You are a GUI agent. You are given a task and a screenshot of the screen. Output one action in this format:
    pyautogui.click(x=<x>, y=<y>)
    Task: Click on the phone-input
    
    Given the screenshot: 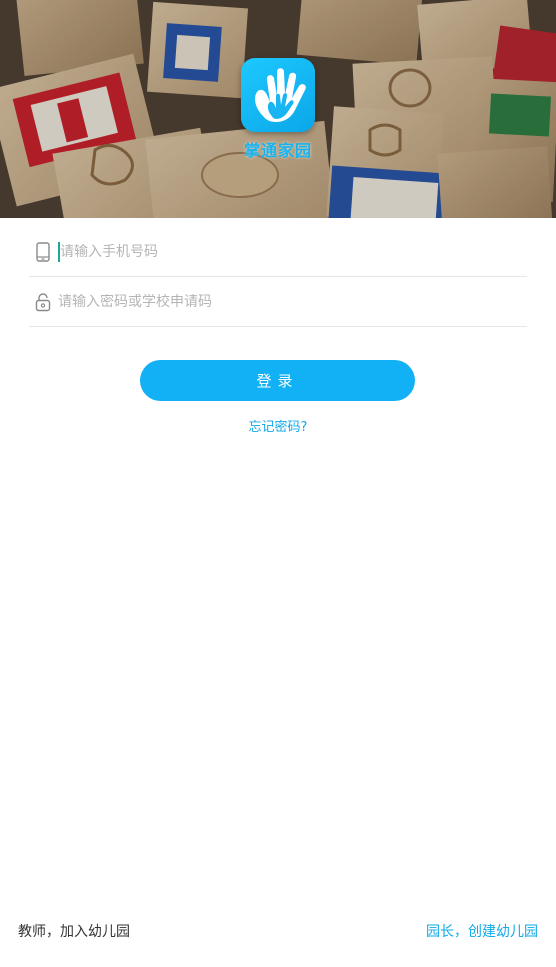 What is the action you would take?
    pyautogui.click(x=290, y=251)
    